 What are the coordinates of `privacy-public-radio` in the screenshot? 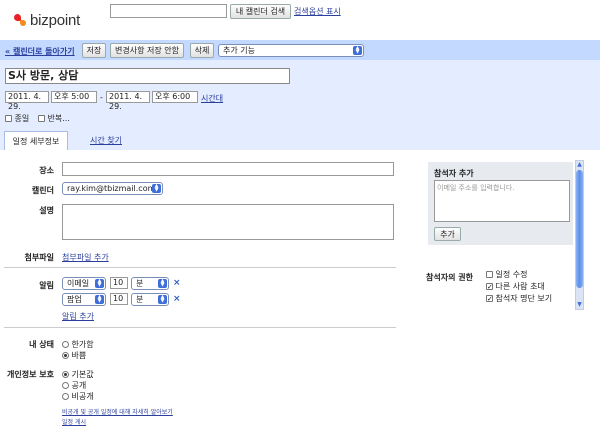 It's located at (65, 385).